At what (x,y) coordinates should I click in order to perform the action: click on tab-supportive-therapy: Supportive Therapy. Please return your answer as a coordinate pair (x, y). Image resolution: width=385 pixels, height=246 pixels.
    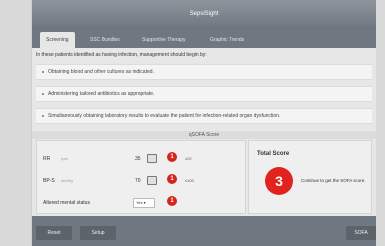
    Looking at the image, I should click on (164, 40).